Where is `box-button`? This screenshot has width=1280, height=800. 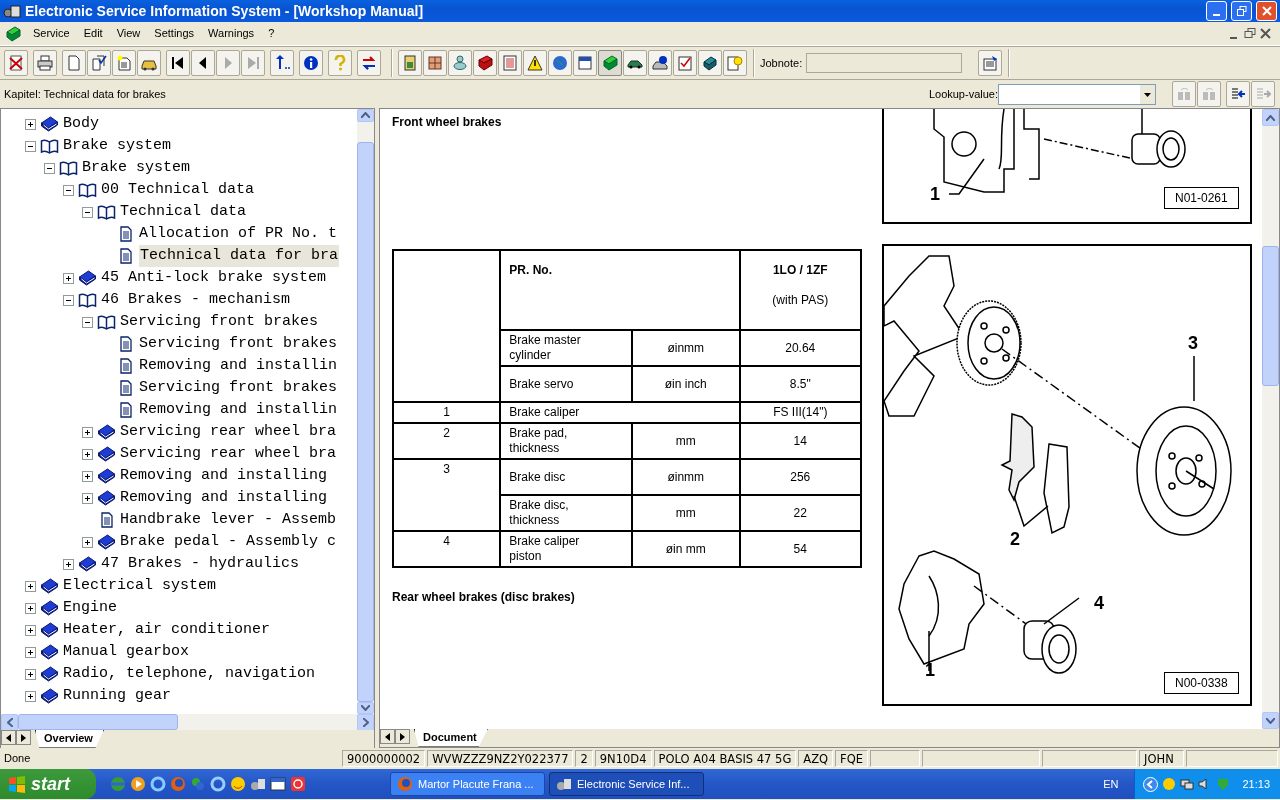
box-button is located at coordinates (435, 63).